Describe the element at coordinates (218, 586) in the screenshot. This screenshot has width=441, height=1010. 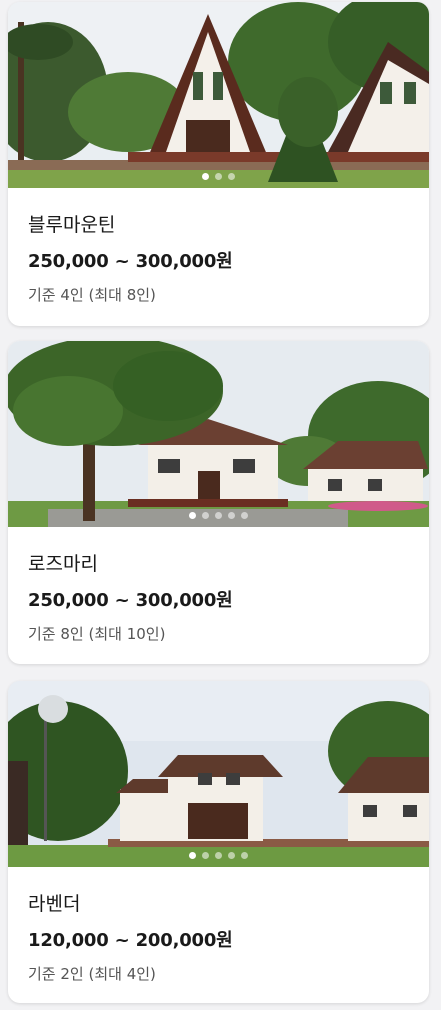
I see `room-info: 로즈마리 250,000 ~ 300,000원 기준 8인 (최대 10인)` at that location.